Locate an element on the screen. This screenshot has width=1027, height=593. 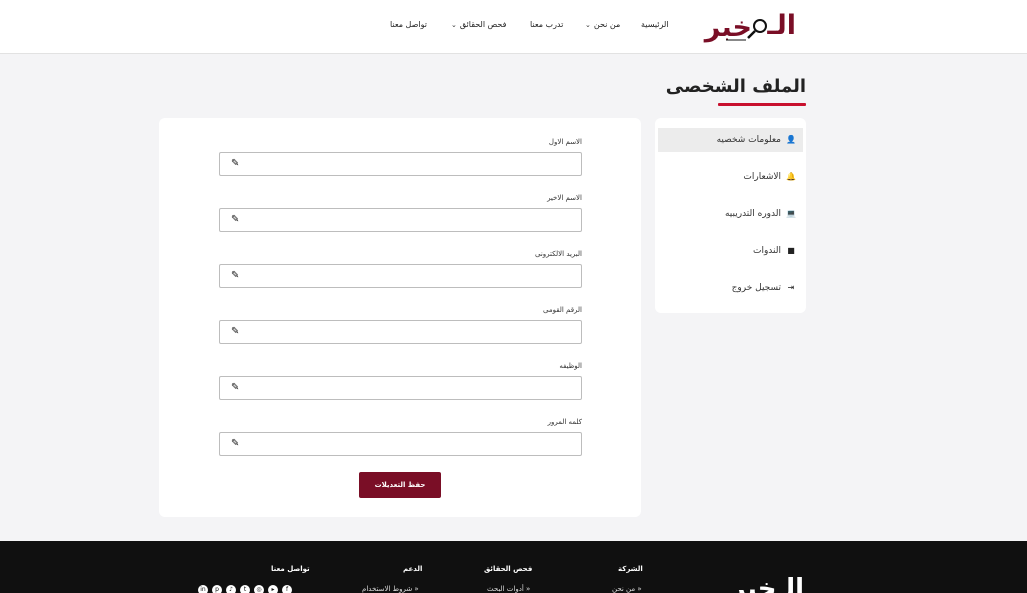
facebook-icon: f is located at coordinates (287, 589).